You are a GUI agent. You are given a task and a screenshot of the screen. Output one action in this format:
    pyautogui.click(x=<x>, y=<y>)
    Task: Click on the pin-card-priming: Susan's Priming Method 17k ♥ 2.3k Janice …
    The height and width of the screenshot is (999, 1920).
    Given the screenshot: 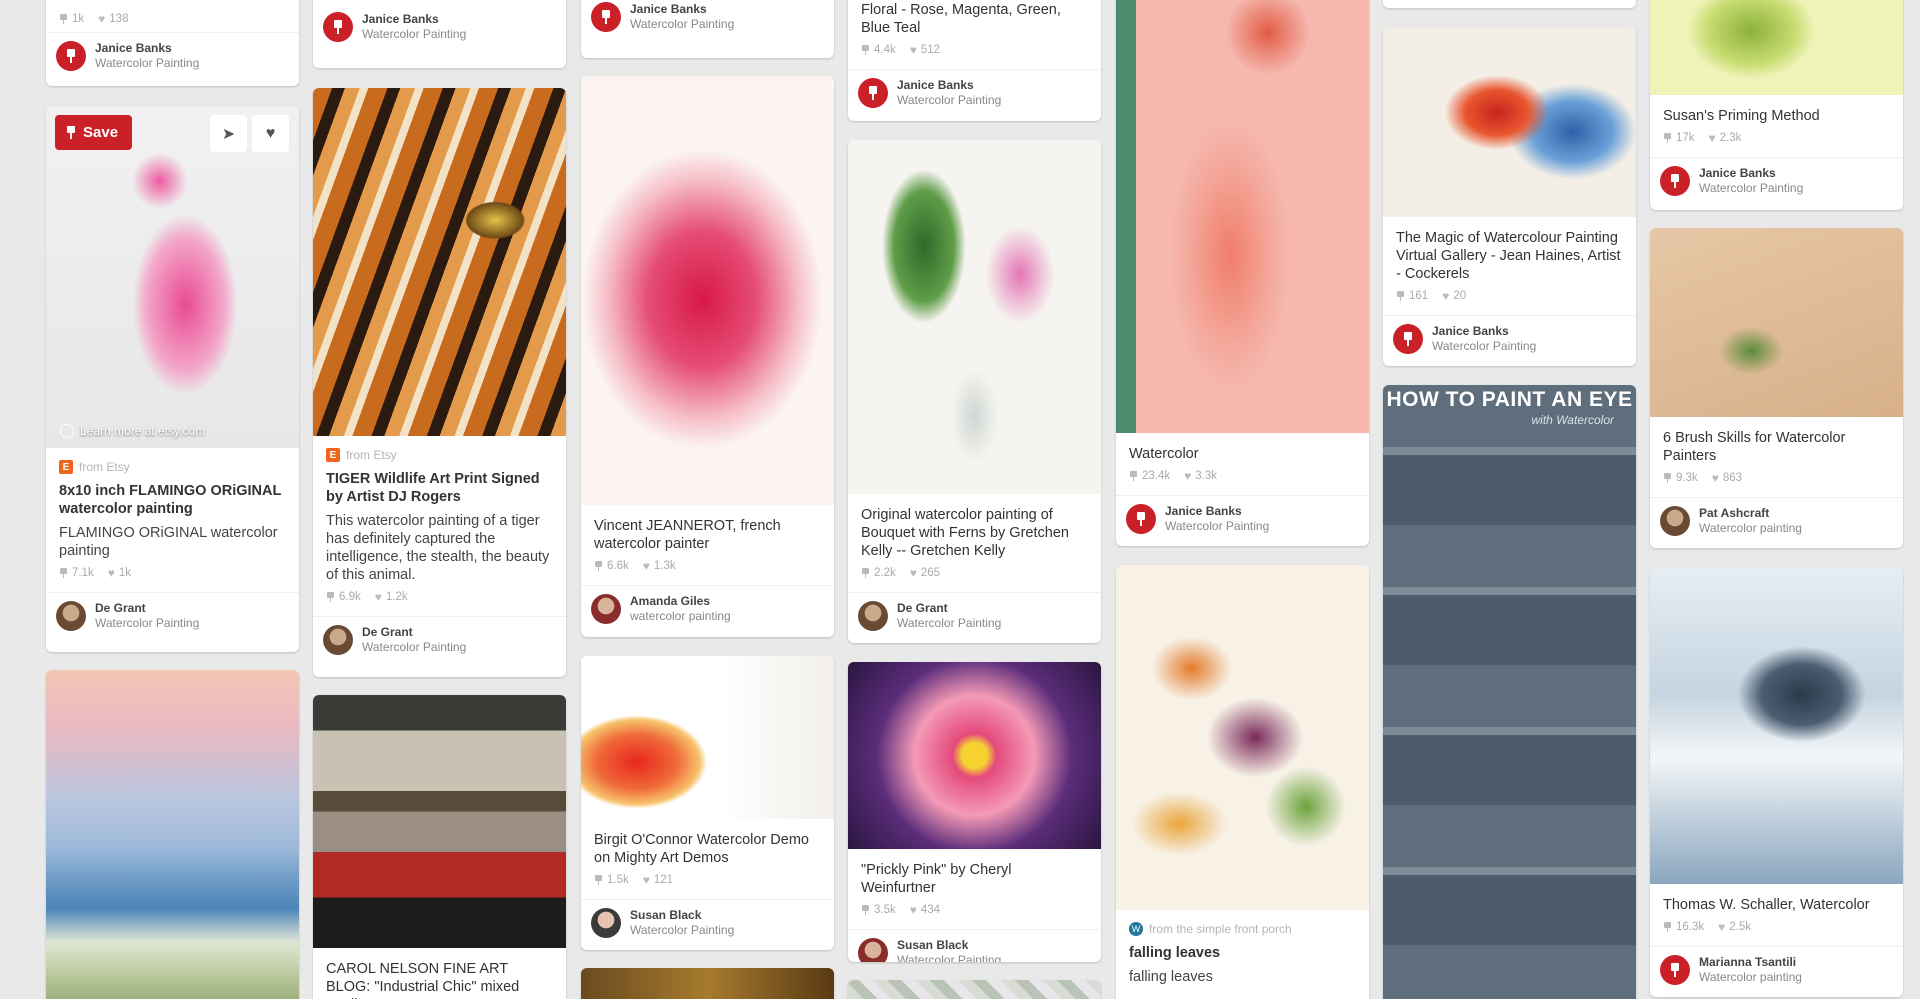 What is the action you would take?
    pyautogui.click(x=1776, y=105)
    